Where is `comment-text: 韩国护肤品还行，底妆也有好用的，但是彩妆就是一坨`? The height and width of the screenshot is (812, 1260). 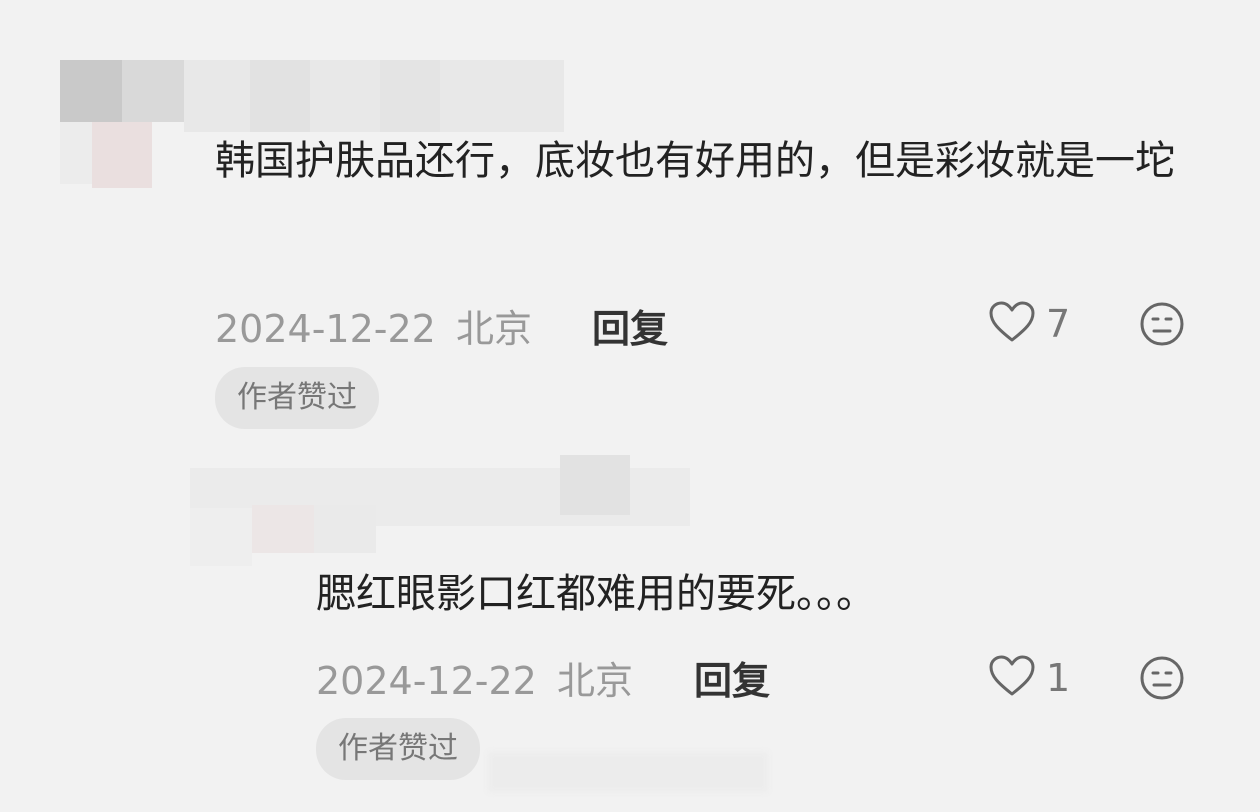 comment-text: 韩国护肤品还行，底妆也有好用的，但是彩妆就是一坨 is located at coordinates (695, 161).